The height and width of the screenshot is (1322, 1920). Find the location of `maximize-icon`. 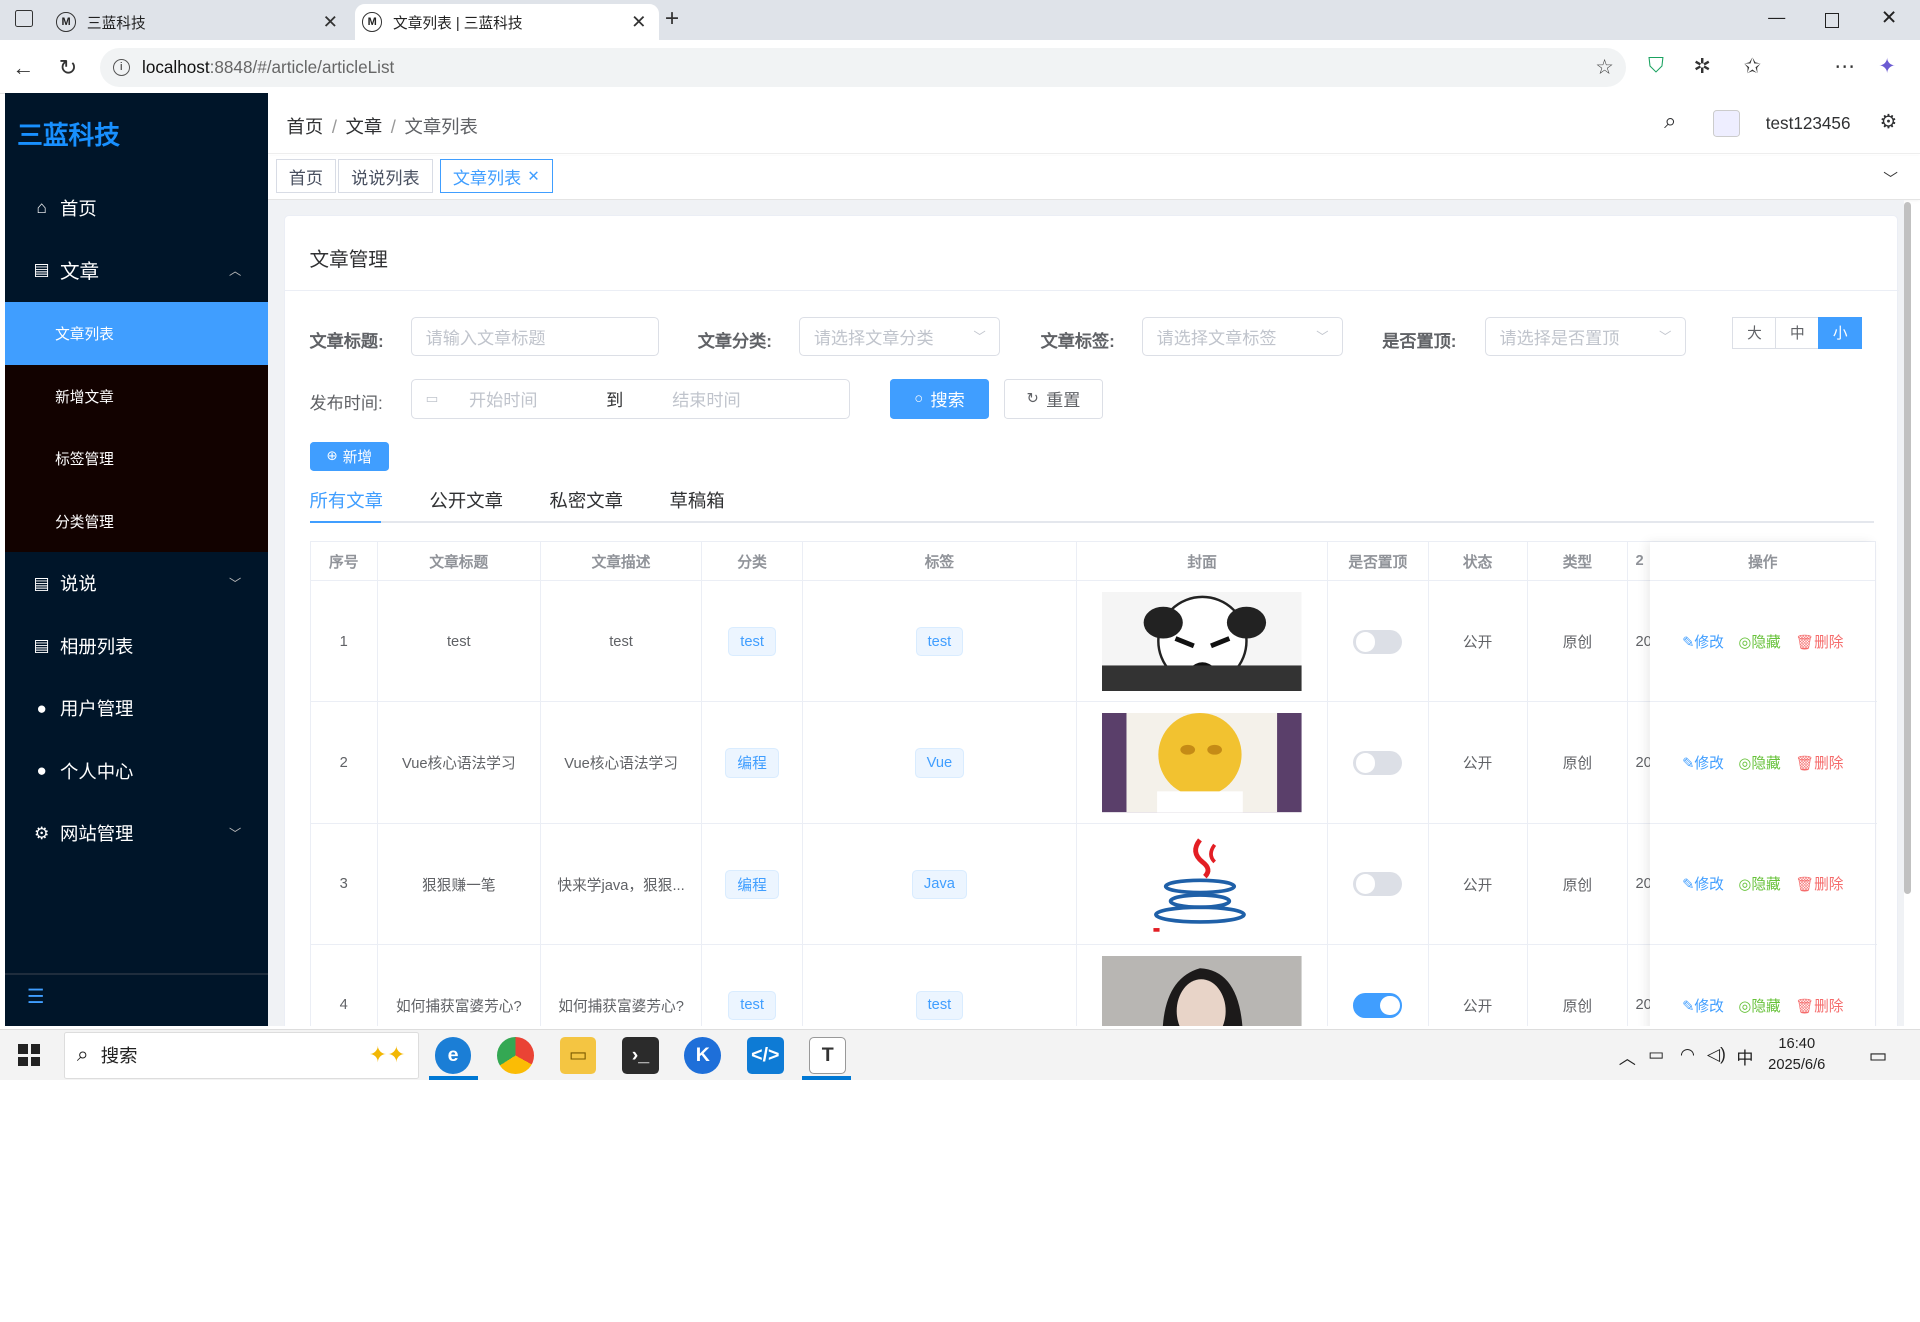

maximize-icon is located at coordinates (1832, 21).